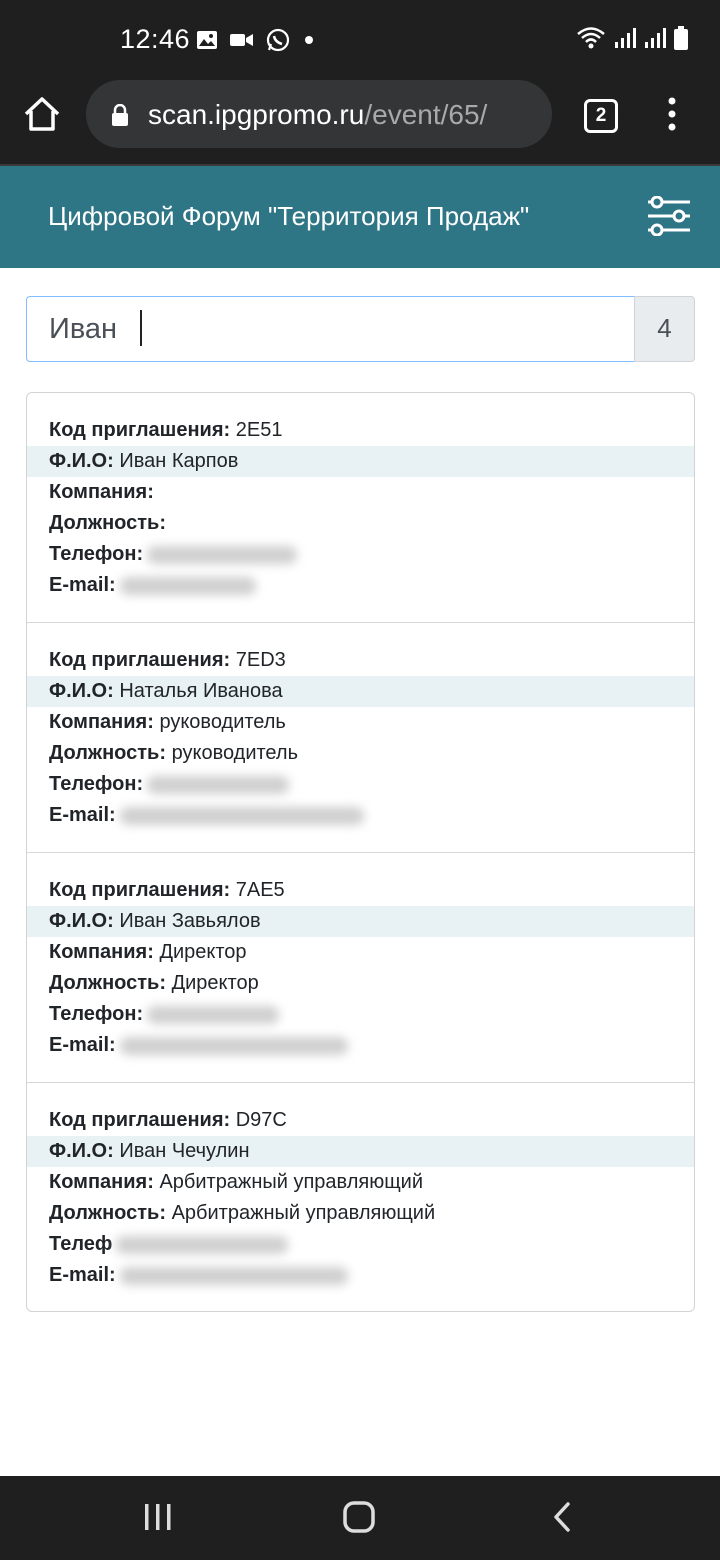 The image size is (720, 1560). What do you see at coordinates (360, 983) in the screenshot?
I see `position-row: Должность: Директор` at bounding box center [360, 983].